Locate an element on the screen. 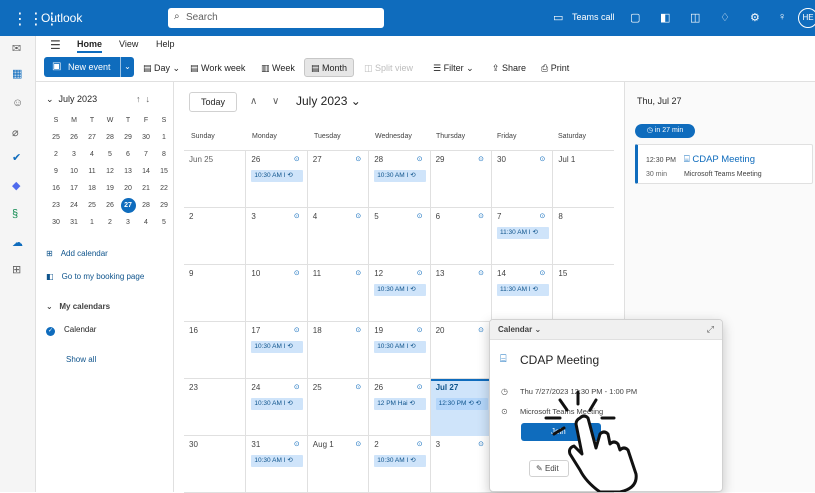  mini-cal-day: 20 is located at coordinates (128, 188).